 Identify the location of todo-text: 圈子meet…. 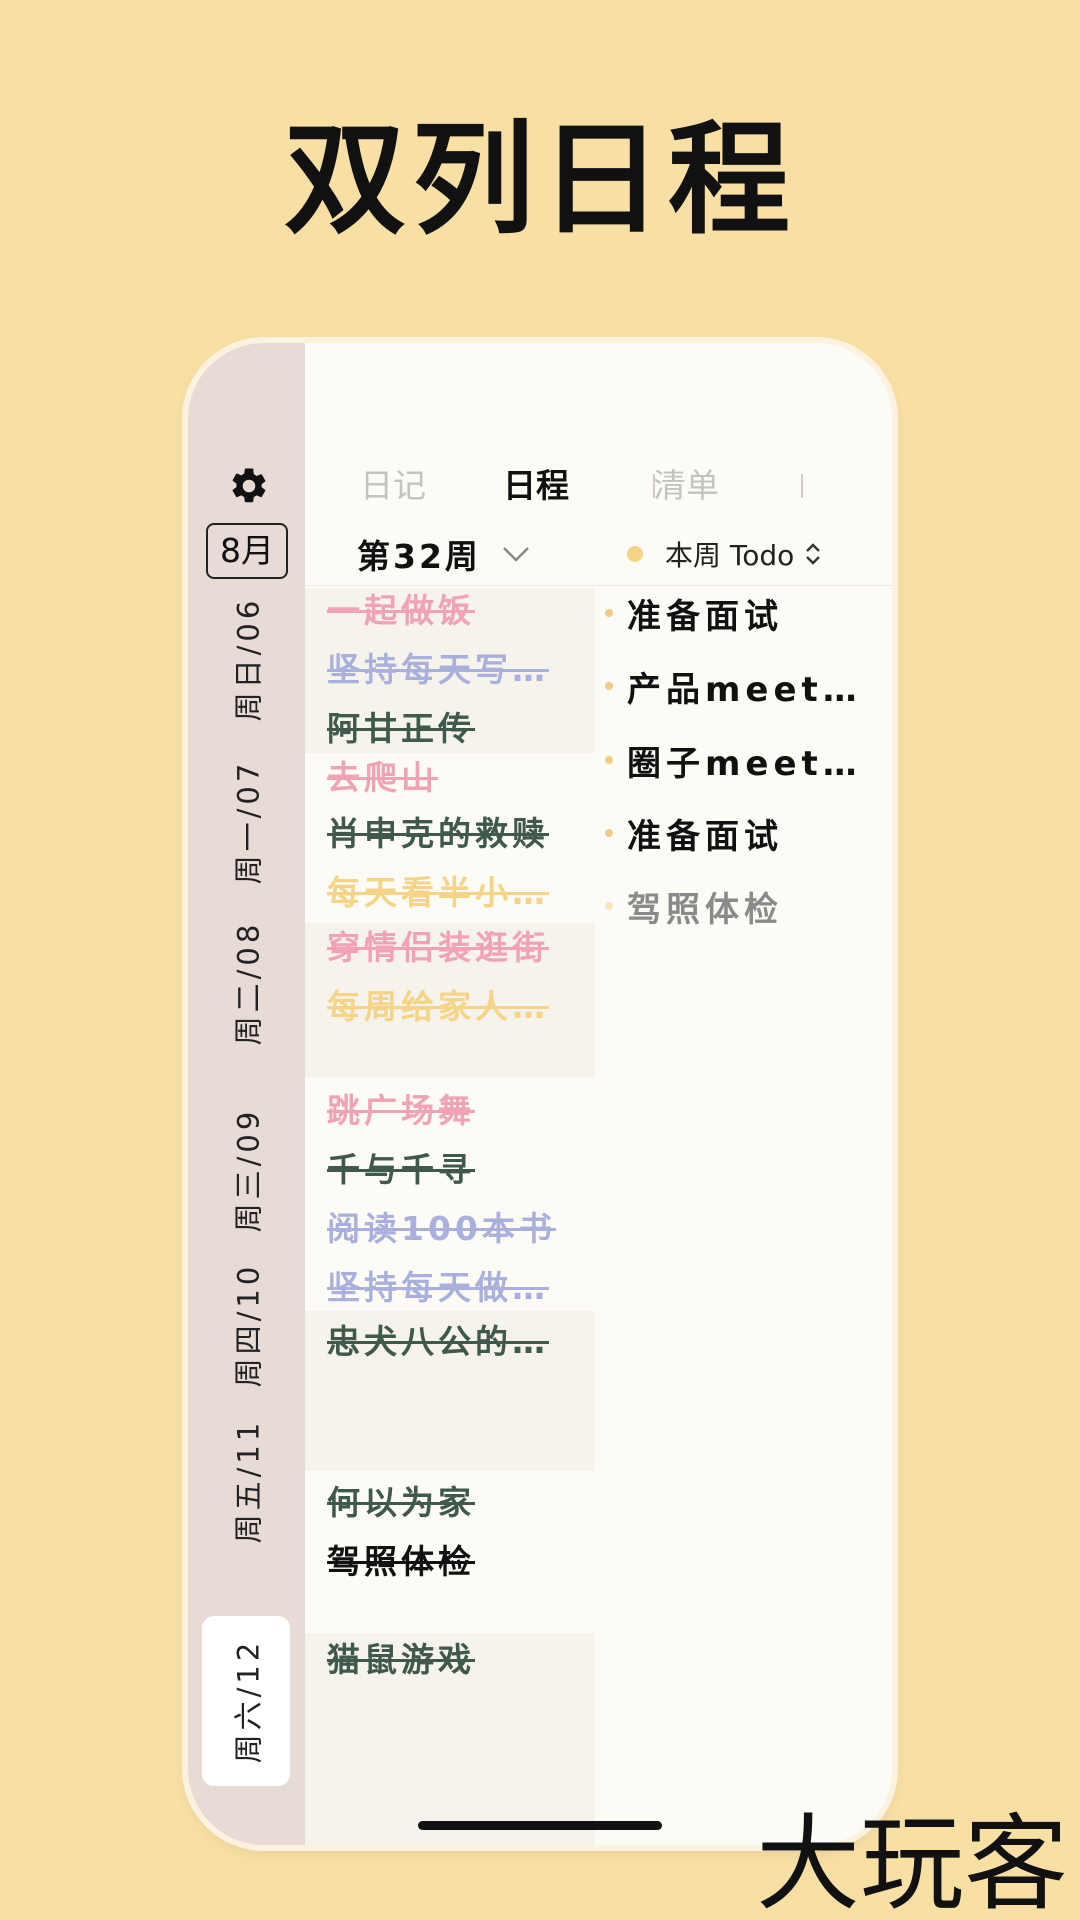
(744, 763).